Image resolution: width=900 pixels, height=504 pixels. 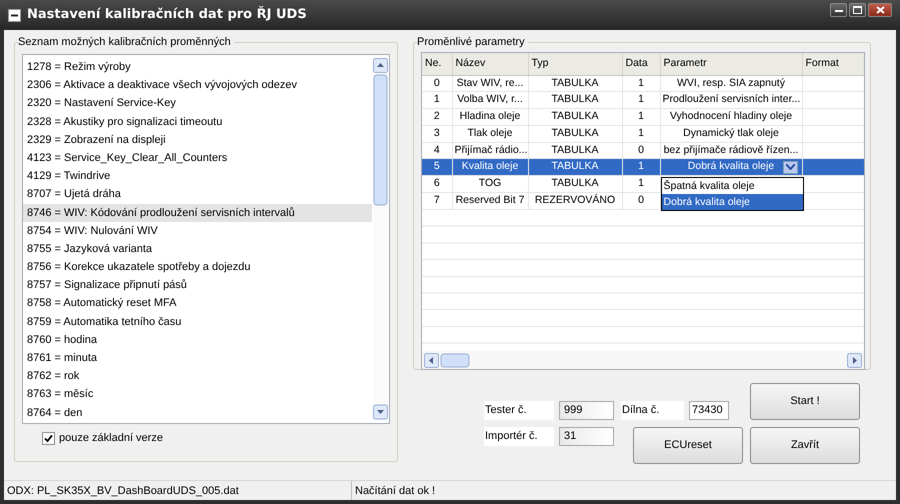 What do you see at coordinates (197, 321) in the screenshot?
I see `list-item: 8759 = Automatika tetního času` at bounding box center [197, 321].